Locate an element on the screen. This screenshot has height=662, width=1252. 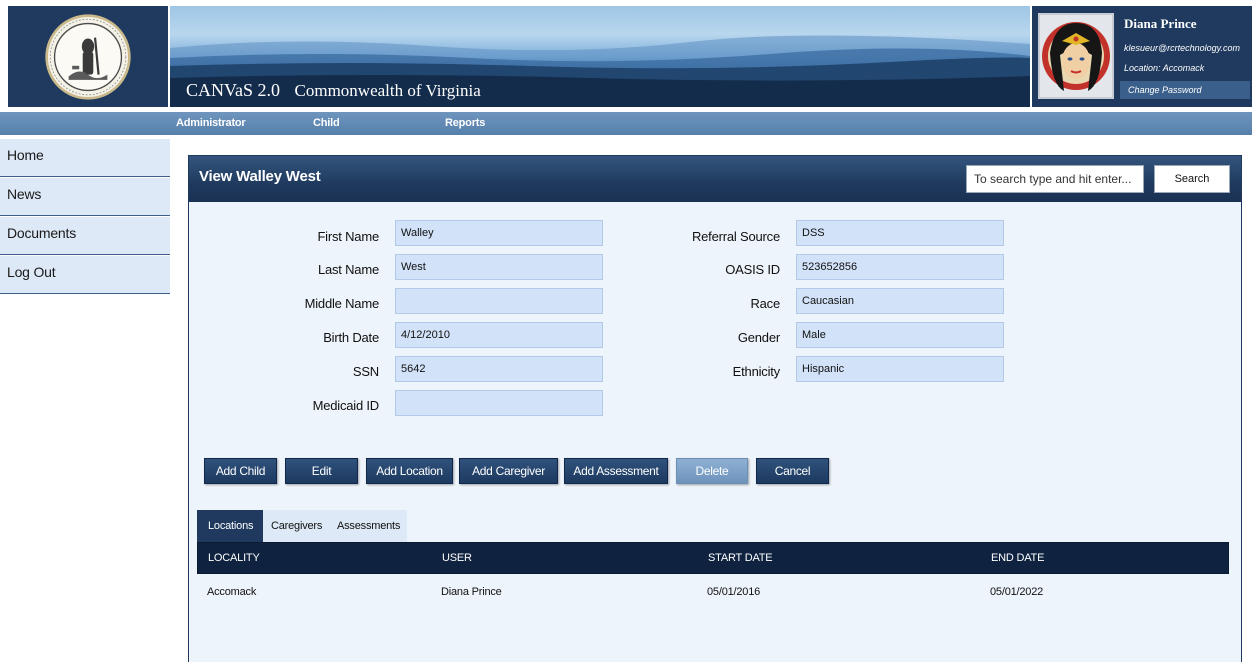
add-child-button: Add Child is located at coordinates (240, 471).